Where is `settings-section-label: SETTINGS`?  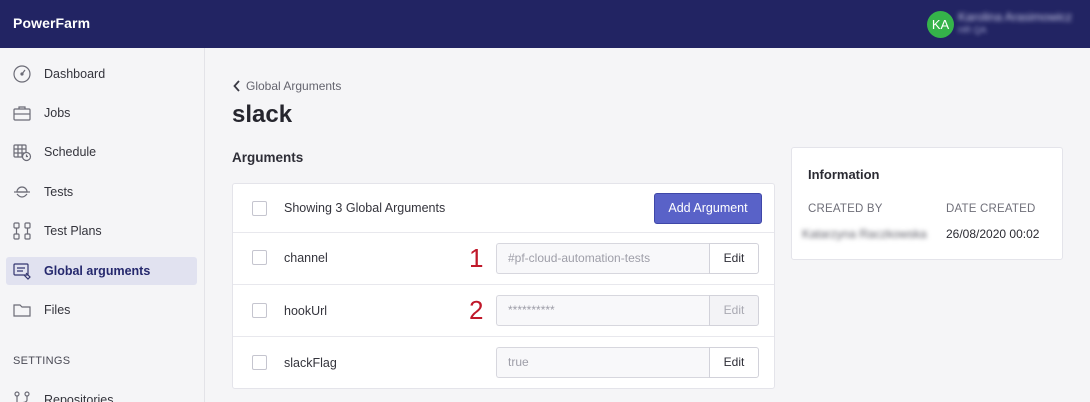 settings-section-label: SETTINGS is located at coordinates (42, 361).